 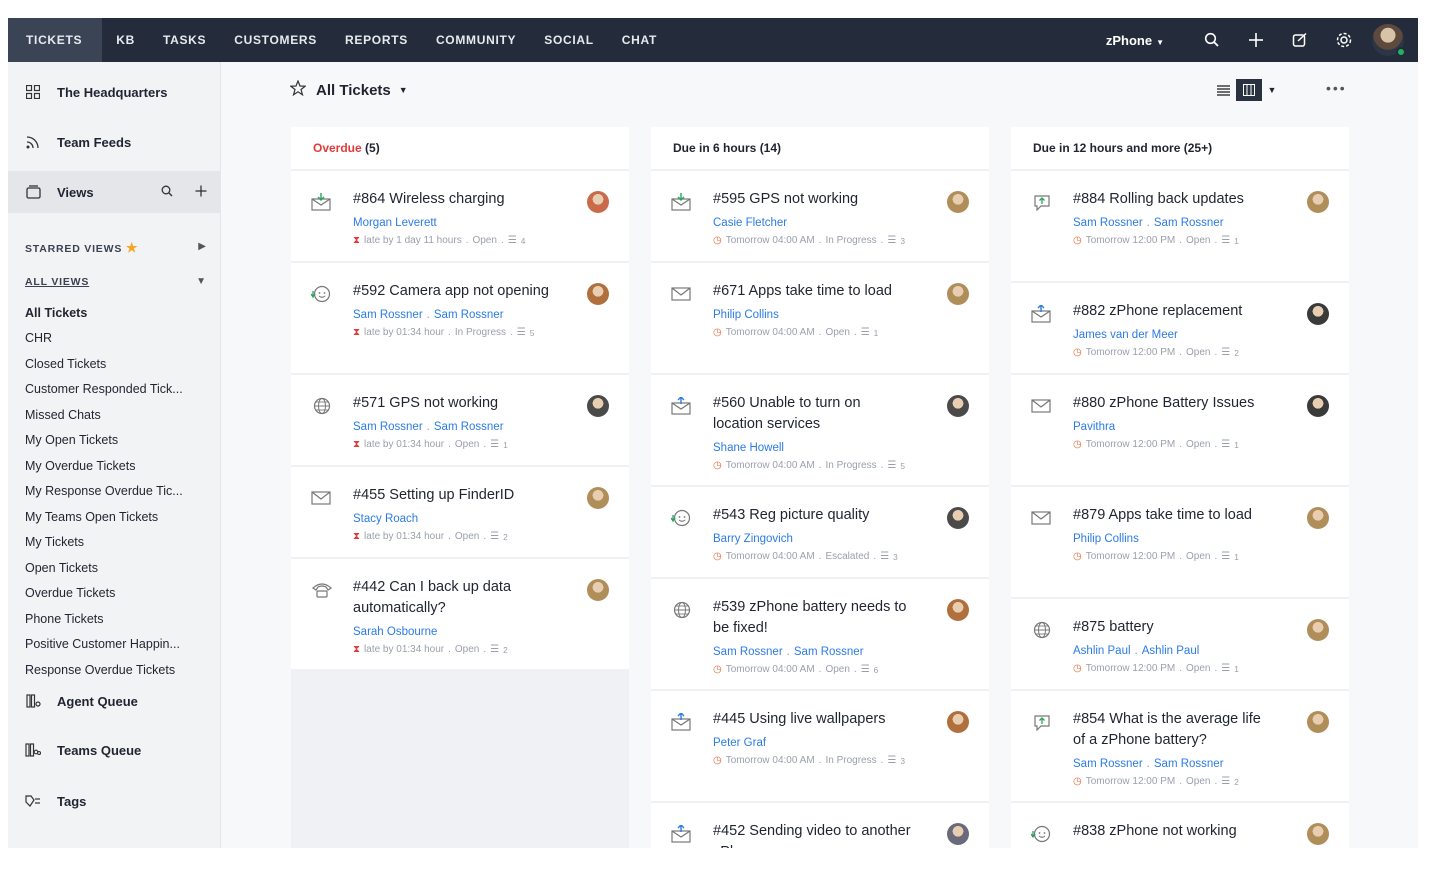 What do you see at coordinates (847, 556) in the screenshot?
I see `ticket-status: Escalated` at bounding box center [847, 556].